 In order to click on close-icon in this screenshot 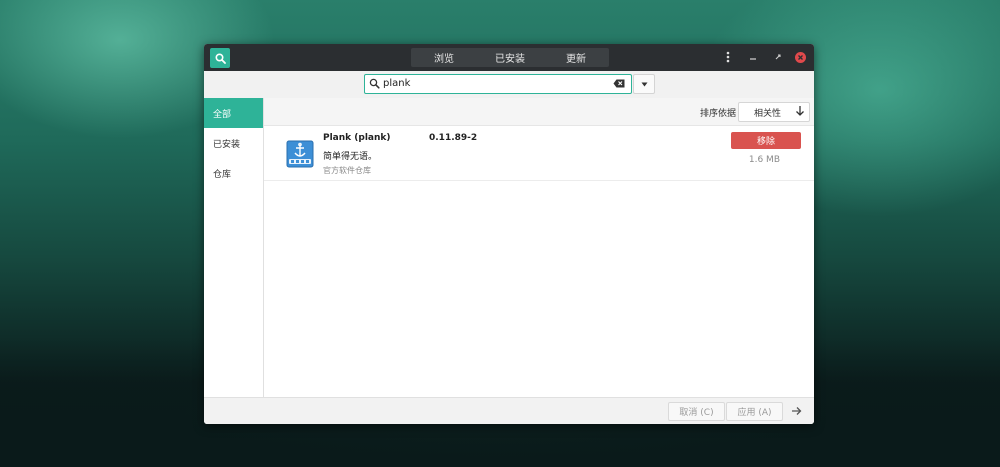, I will do `click(800, 57)`.